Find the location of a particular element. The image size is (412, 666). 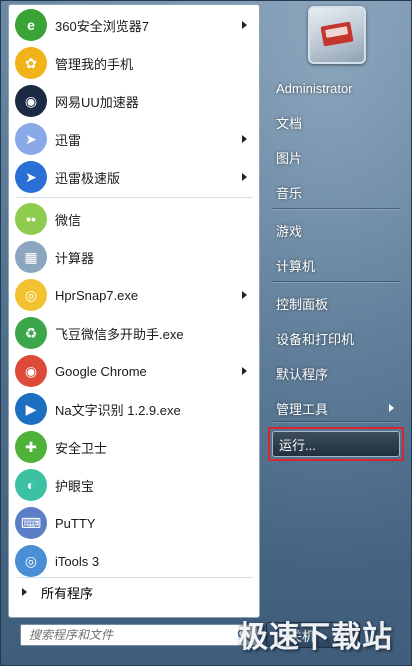

right-menu-item: 设备和打印机 is located at coordinates (336, 338).